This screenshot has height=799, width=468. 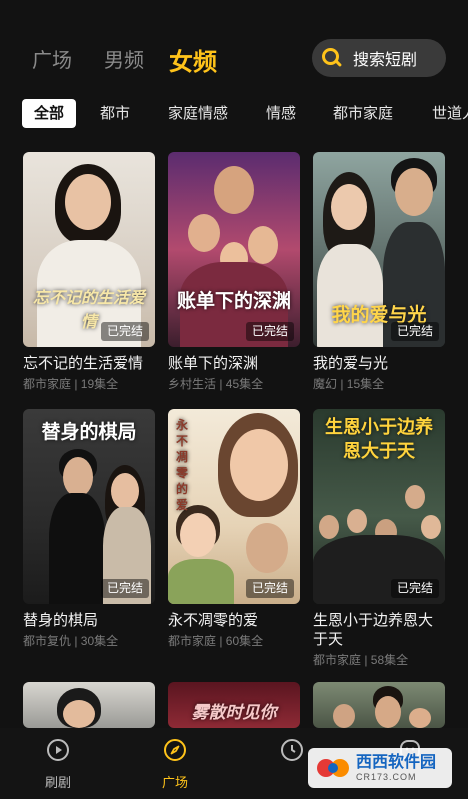 What do you see at coordinates (175, 764) in the screenshot?
I see `nav-item-square: 广场` at bounding box center [175, 764].